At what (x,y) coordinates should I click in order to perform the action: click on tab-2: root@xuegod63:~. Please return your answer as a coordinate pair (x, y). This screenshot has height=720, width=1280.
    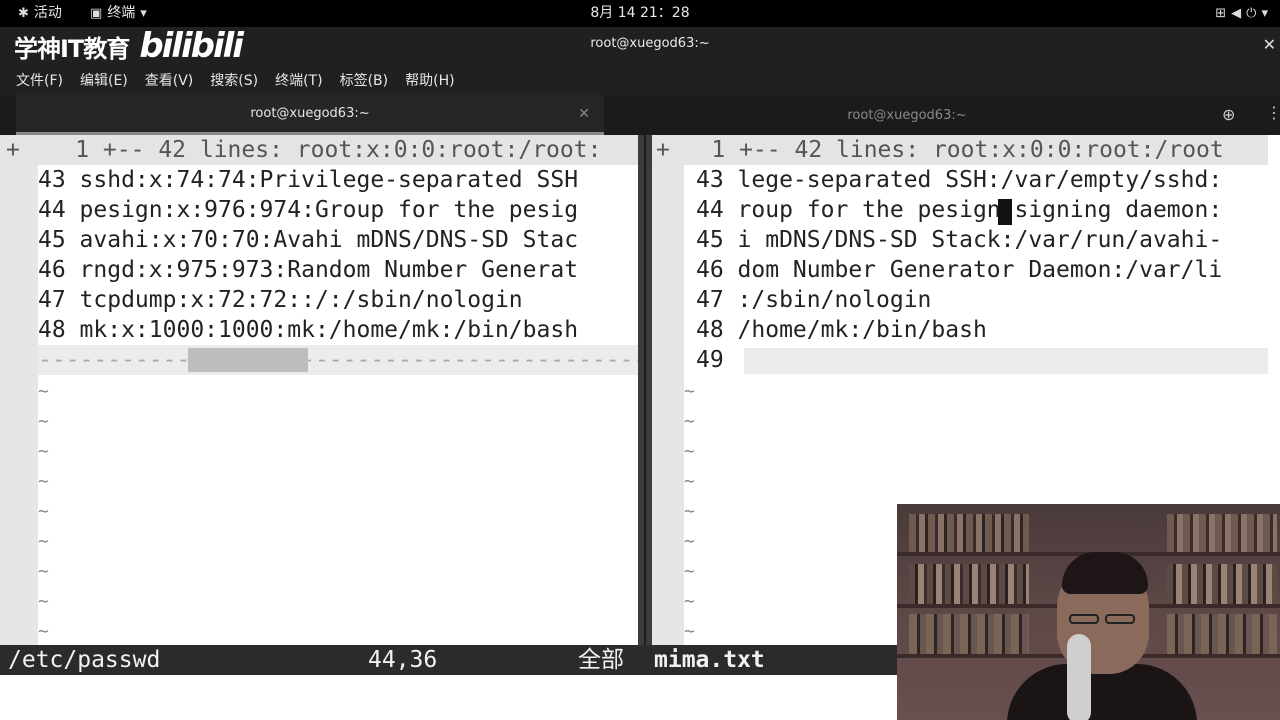
    Looking at the image, I should click on (907, 115).